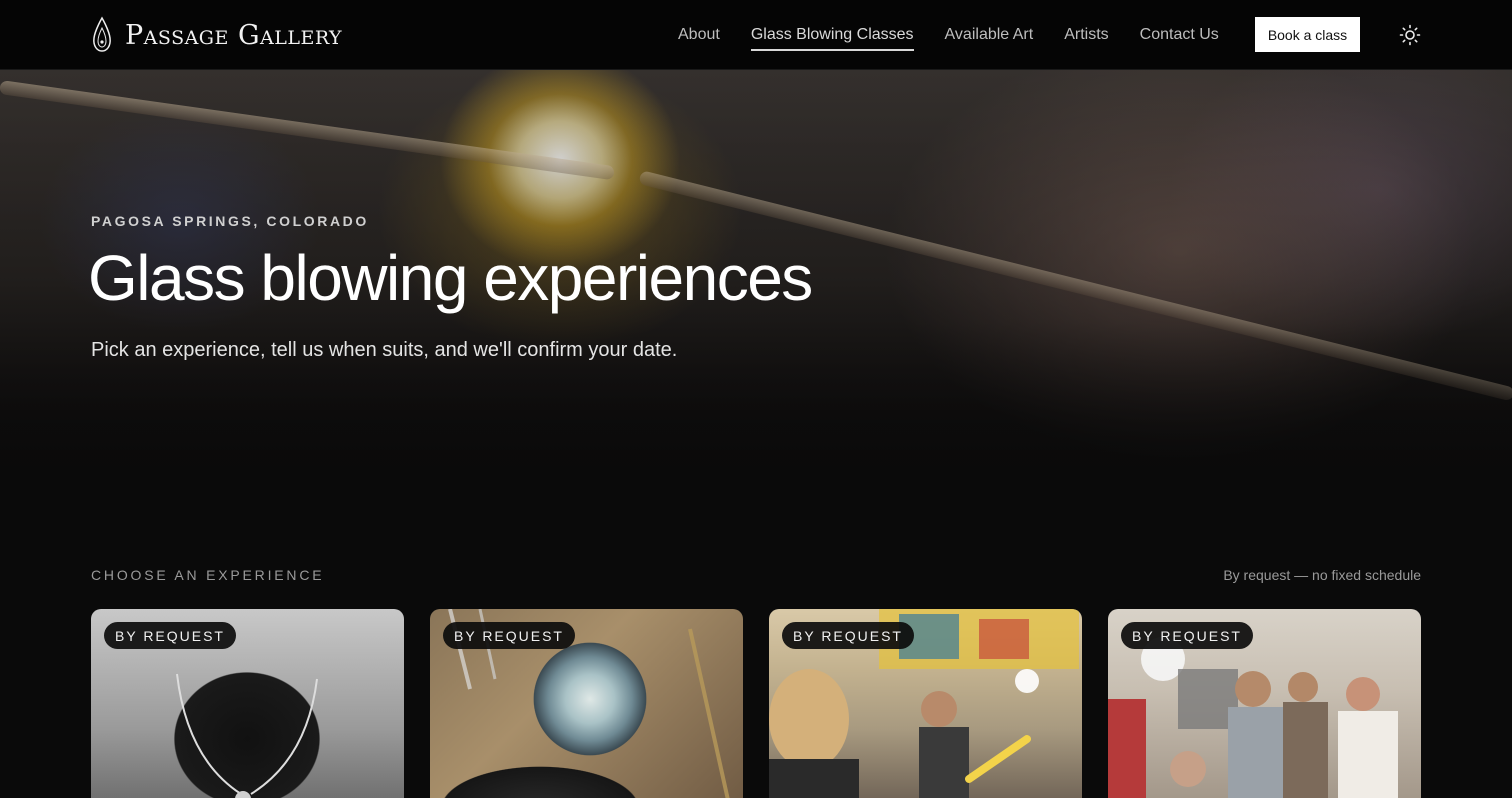 The image size is (1512, 798). What do you see at coordinates (1307, 34) in the screenshot?
I see `book-class-button: Book a class` at bounding box center [1307, 34].